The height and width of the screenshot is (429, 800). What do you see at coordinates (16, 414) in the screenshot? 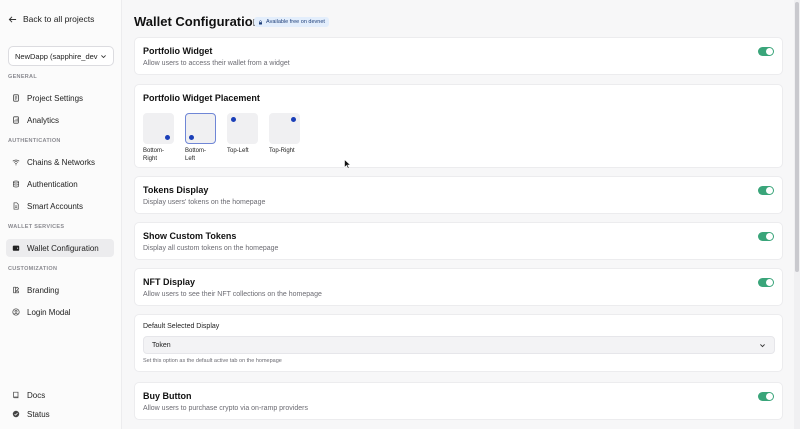
I see `check-circle-icon` at bounding box center [16, 414].